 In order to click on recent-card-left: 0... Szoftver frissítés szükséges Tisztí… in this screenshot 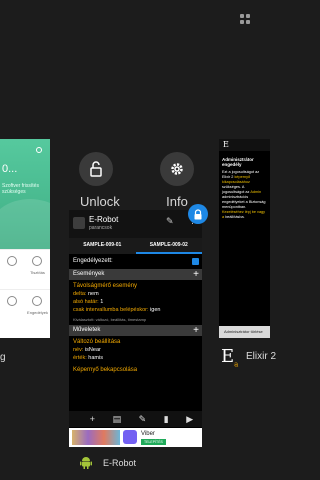, I will do `click(25, 238)`.